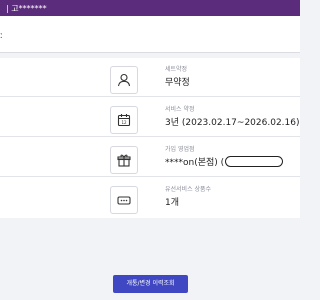  Describe the element at coordinates (177, 83) in the screenshot. I see `info-value: 무약정` at that location.